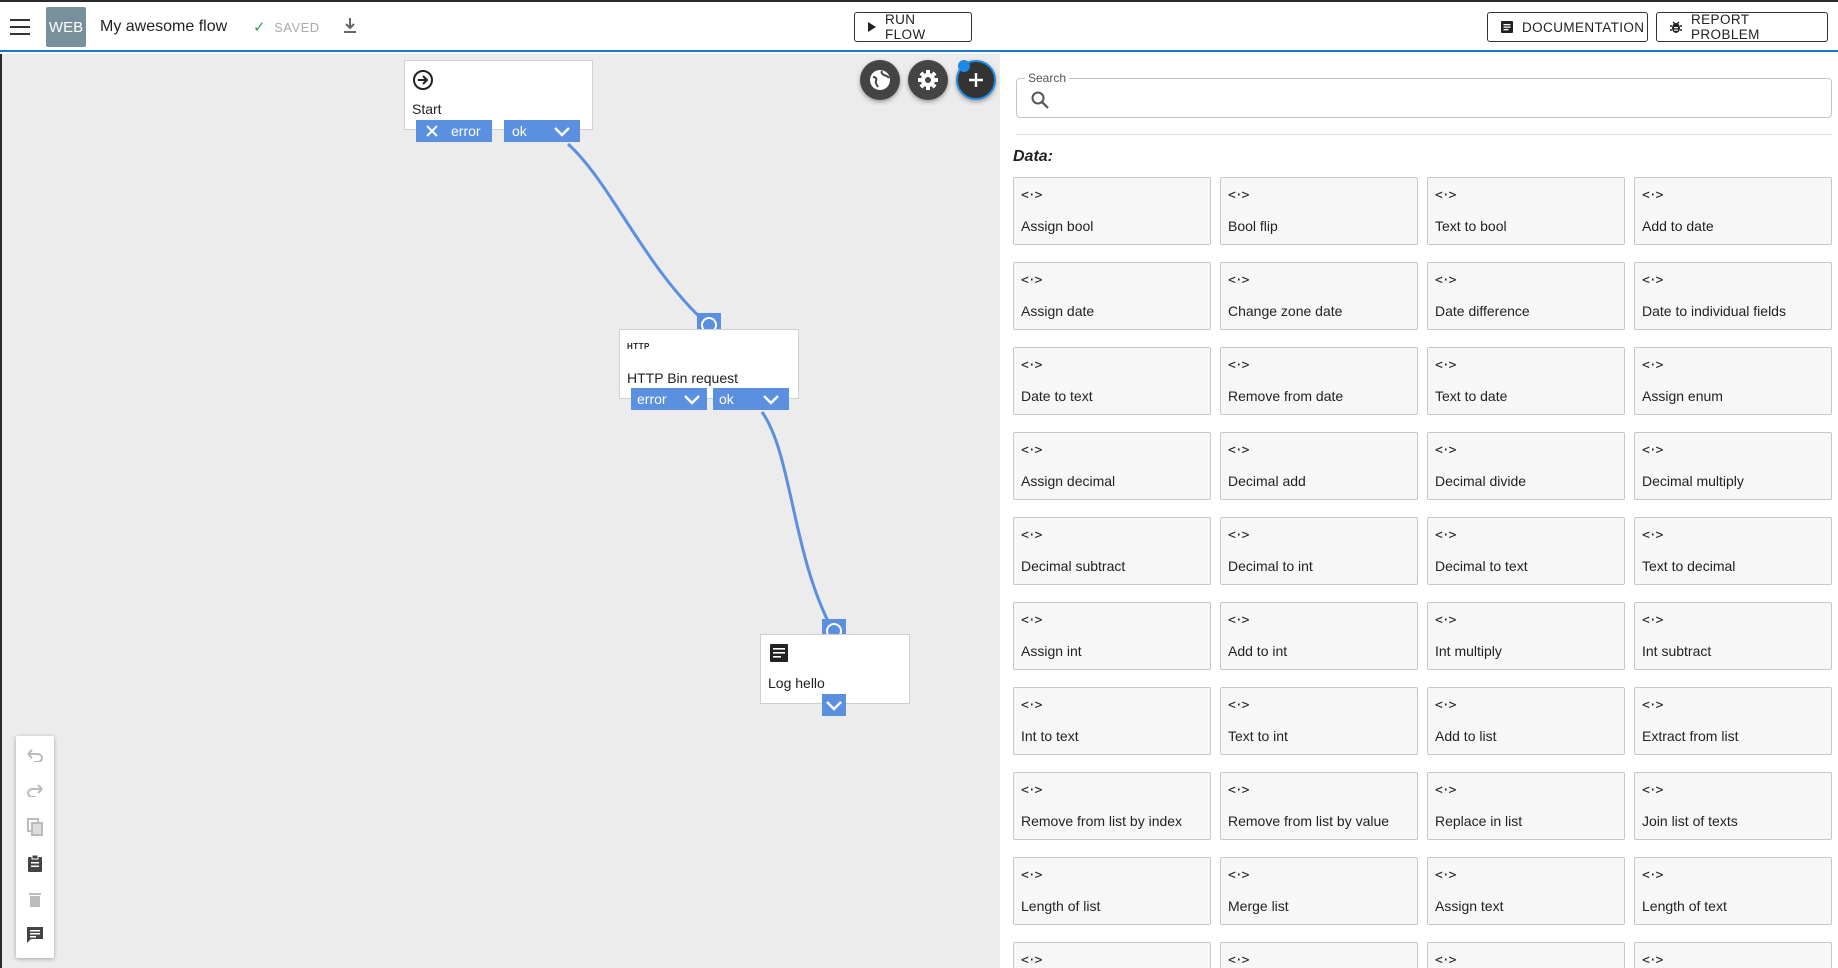 Image resolution: width=1838 pixels, height=968 pixels. I want to click on block-card: <·> Assign text, so click(1526, 891).